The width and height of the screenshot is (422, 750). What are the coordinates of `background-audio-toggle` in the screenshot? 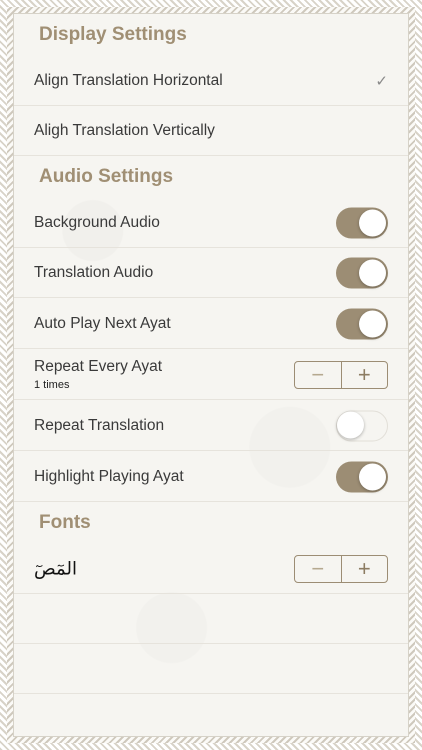 It's located at (362, 222).